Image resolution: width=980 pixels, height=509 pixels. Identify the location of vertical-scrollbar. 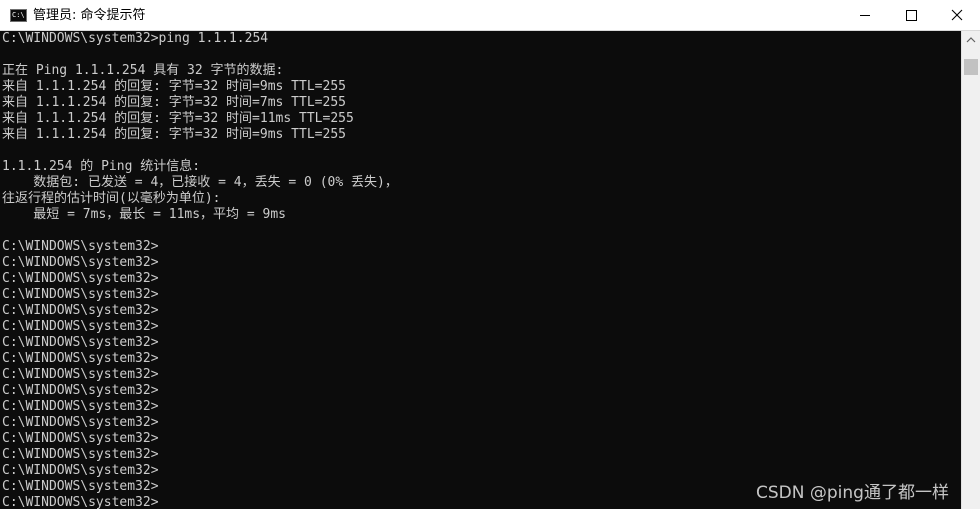
(970, 270).